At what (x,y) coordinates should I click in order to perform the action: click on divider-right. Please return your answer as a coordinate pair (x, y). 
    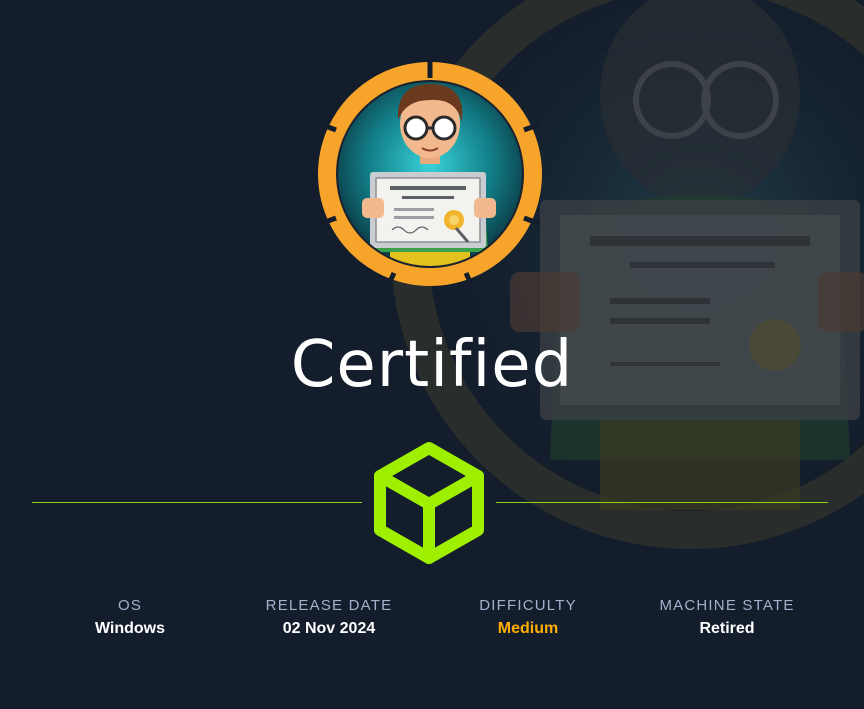
    Looking at the image, I should click on (662, 502).